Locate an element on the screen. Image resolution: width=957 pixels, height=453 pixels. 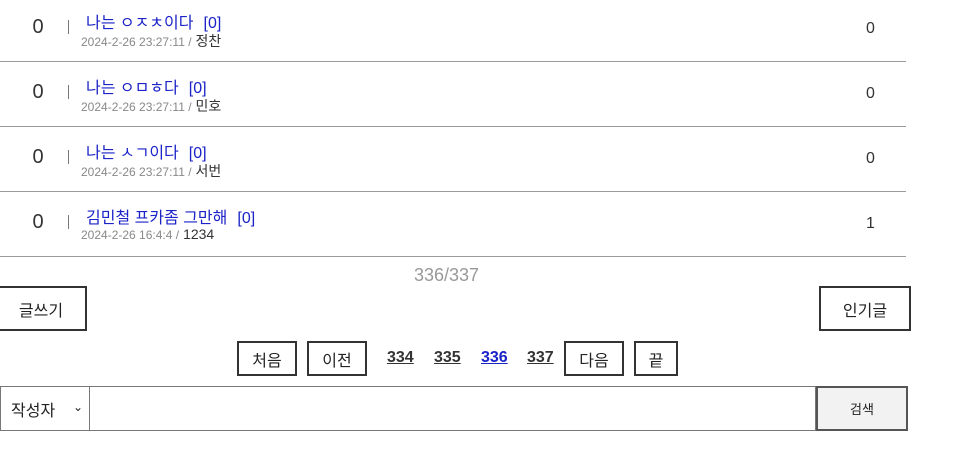
next-page-button: 다음 is located at coordinates (594, 358).